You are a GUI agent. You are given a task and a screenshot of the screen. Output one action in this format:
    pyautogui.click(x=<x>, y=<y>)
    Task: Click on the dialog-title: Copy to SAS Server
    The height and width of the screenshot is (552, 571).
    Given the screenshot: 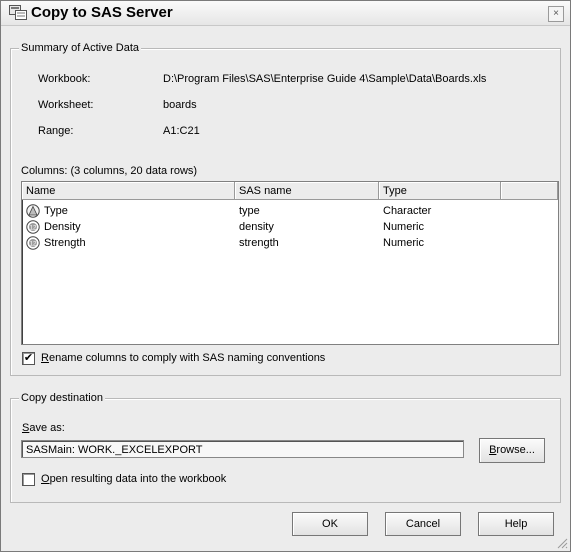 What is the action you would take?
    pyautogui.click(x=102, y=12)
    